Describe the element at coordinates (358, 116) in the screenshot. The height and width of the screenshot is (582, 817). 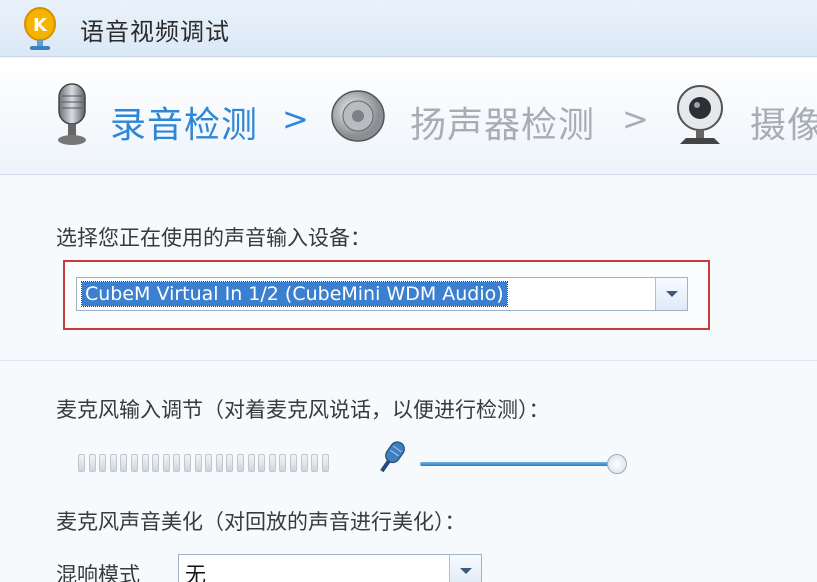
I see `speaker-icon` at that location.